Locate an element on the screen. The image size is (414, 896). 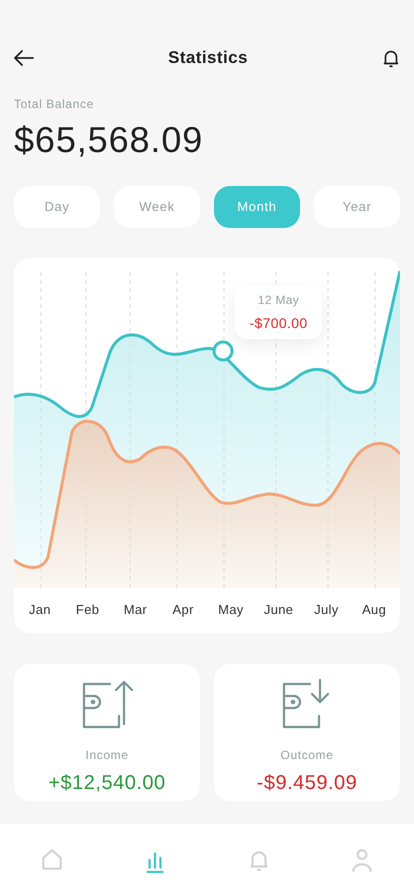
summary-label: Outcome is located at coordinates (307, 755).